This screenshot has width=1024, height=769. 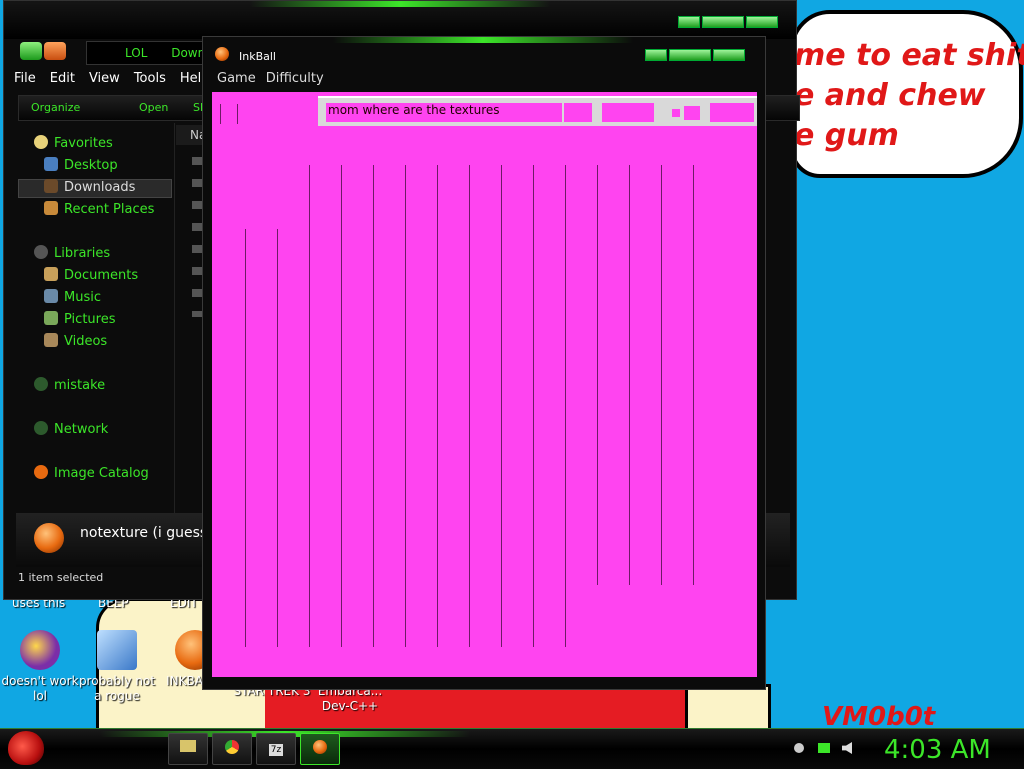 I want to click on pictures-icon, so click(x=51, y=318).